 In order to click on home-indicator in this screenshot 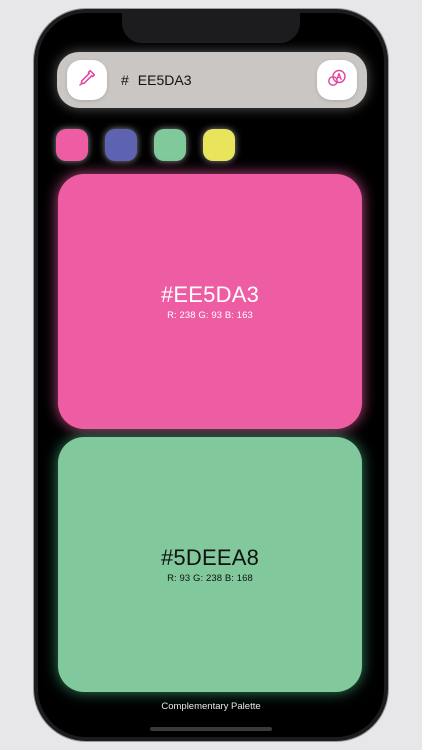, I will do `click(211, 729)`.